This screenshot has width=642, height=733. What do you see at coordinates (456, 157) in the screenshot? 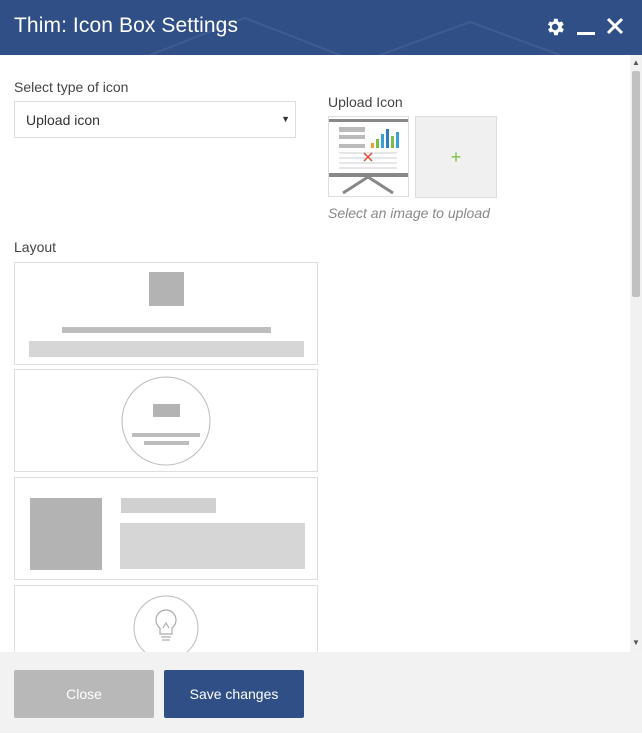
I see `add-image-button: +` at bounding box center [456, 157].